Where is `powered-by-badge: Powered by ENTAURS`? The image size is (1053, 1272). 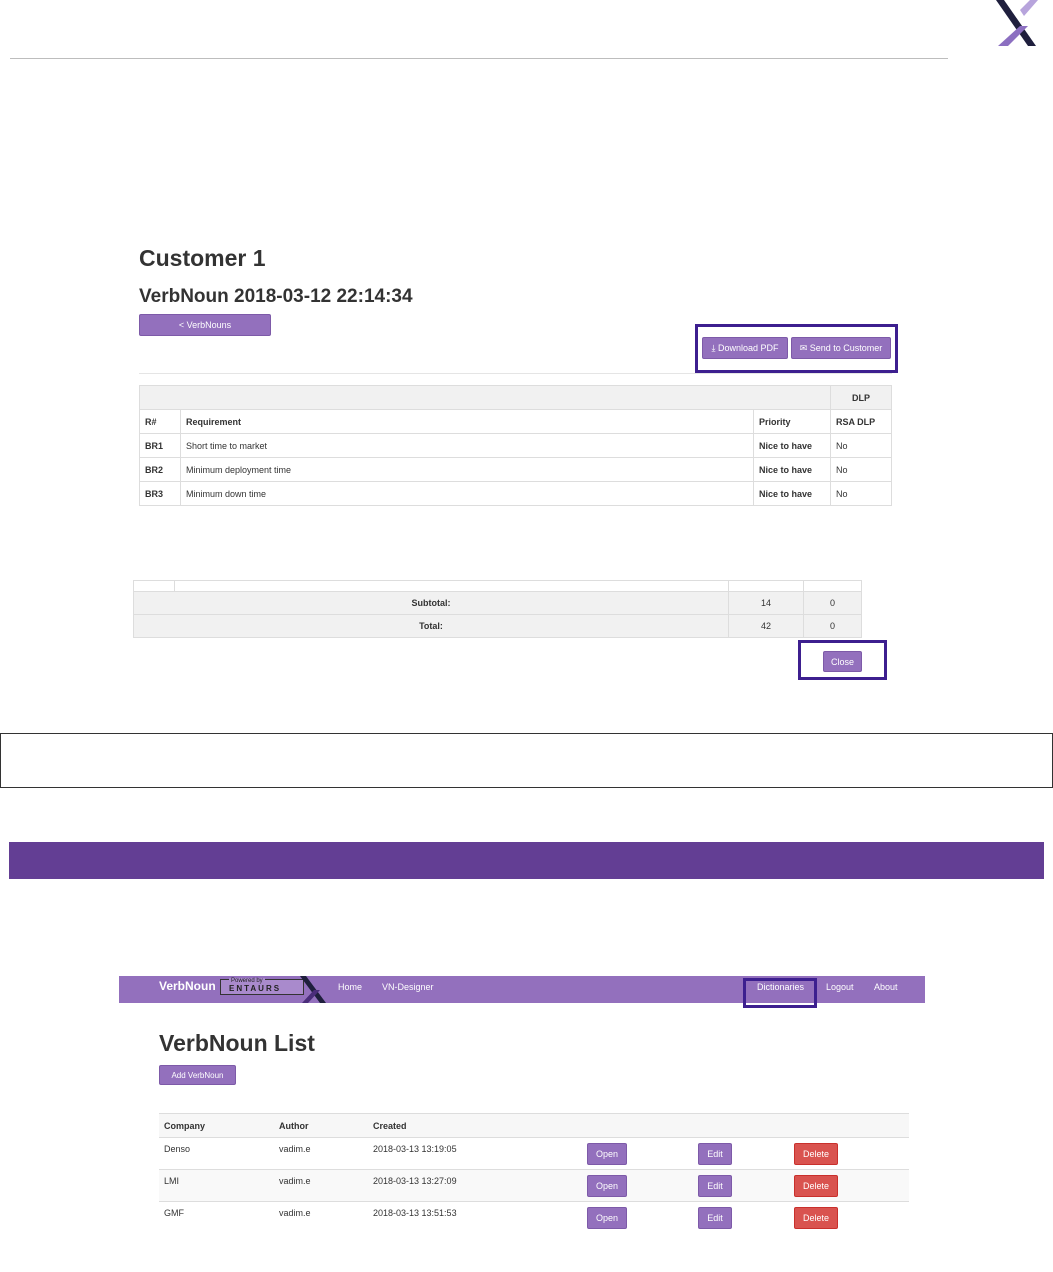 powered-by-badge: Powered by ENTAURS is located at coordinates (262, 986).